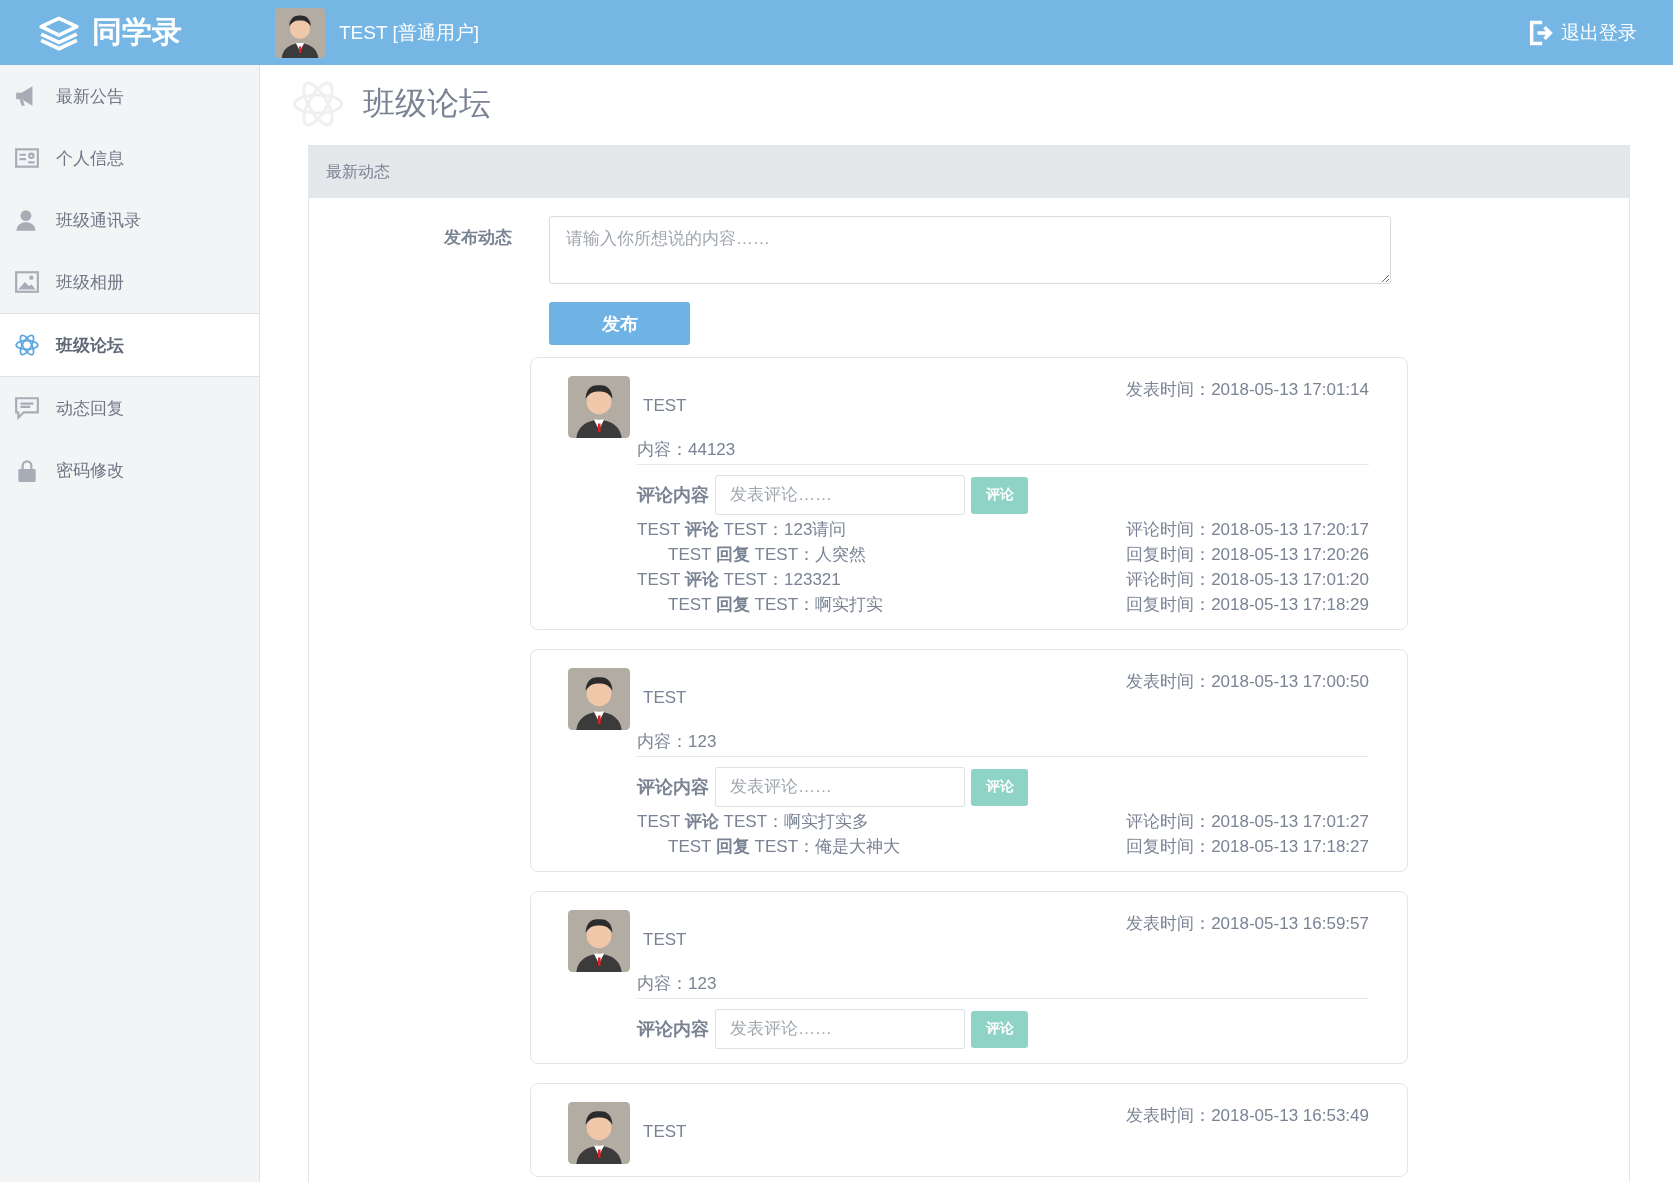 This screenshot has width=1673, height=1182. I want to click on post-time: 发表时间：2018-05-13 17:00:50, so click(1247, 682).